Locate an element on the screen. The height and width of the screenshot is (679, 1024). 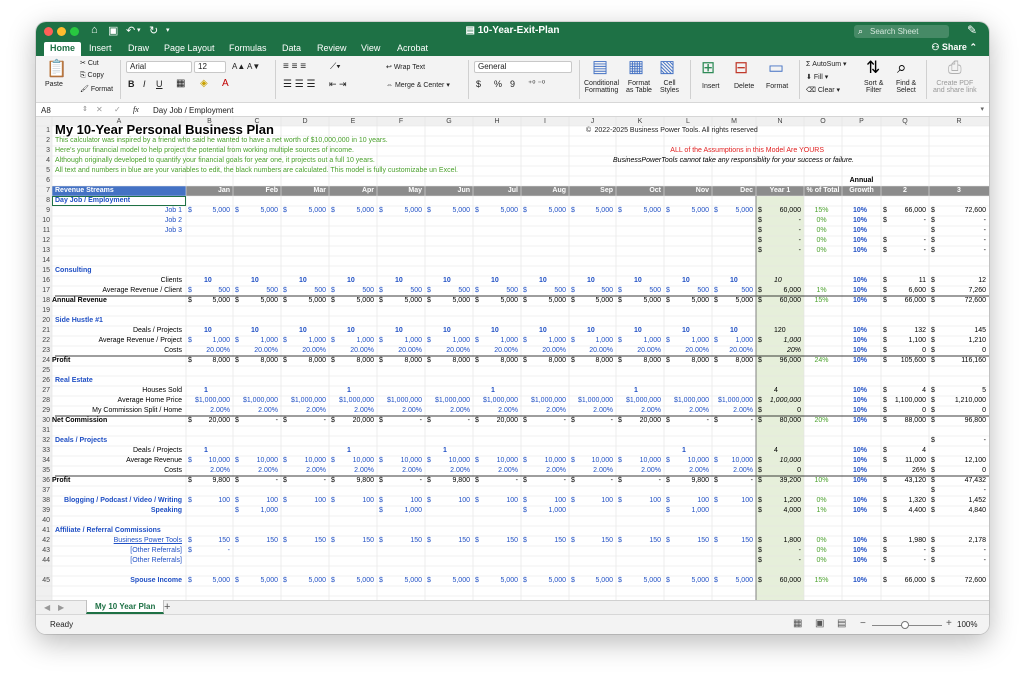
autosum-button: Σ AutoSum ▾ is located at coordinates (826, 64).